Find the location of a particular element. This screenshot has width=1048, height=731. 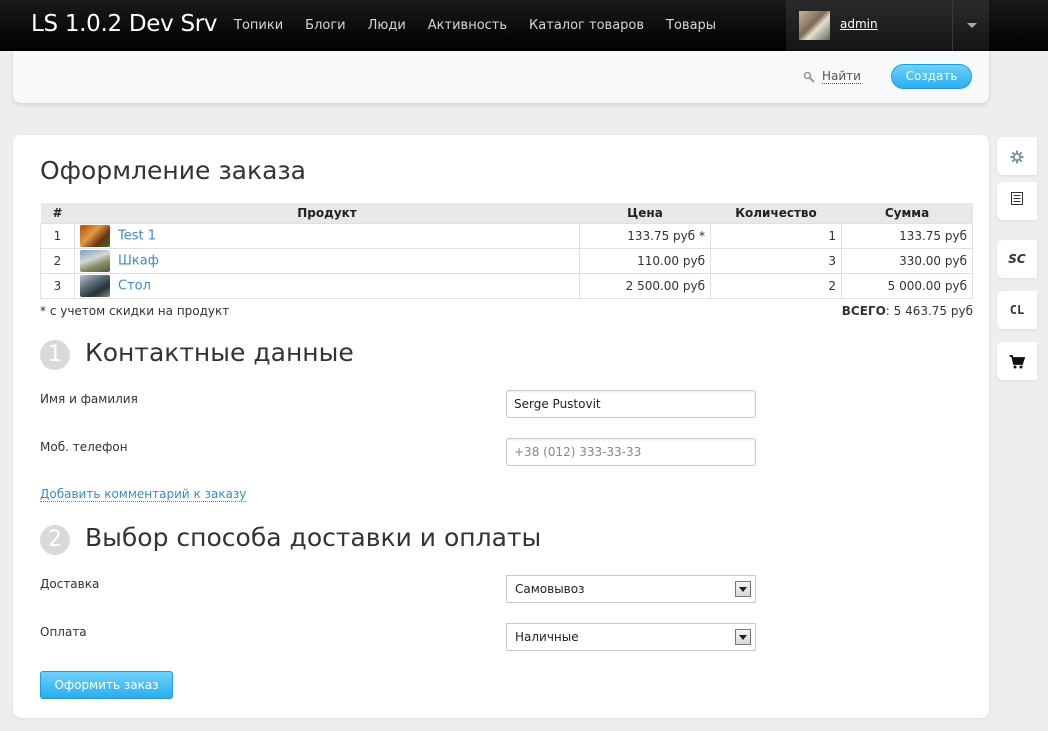

phone-label: Моб. телефон is located at coordinates (84, 447).